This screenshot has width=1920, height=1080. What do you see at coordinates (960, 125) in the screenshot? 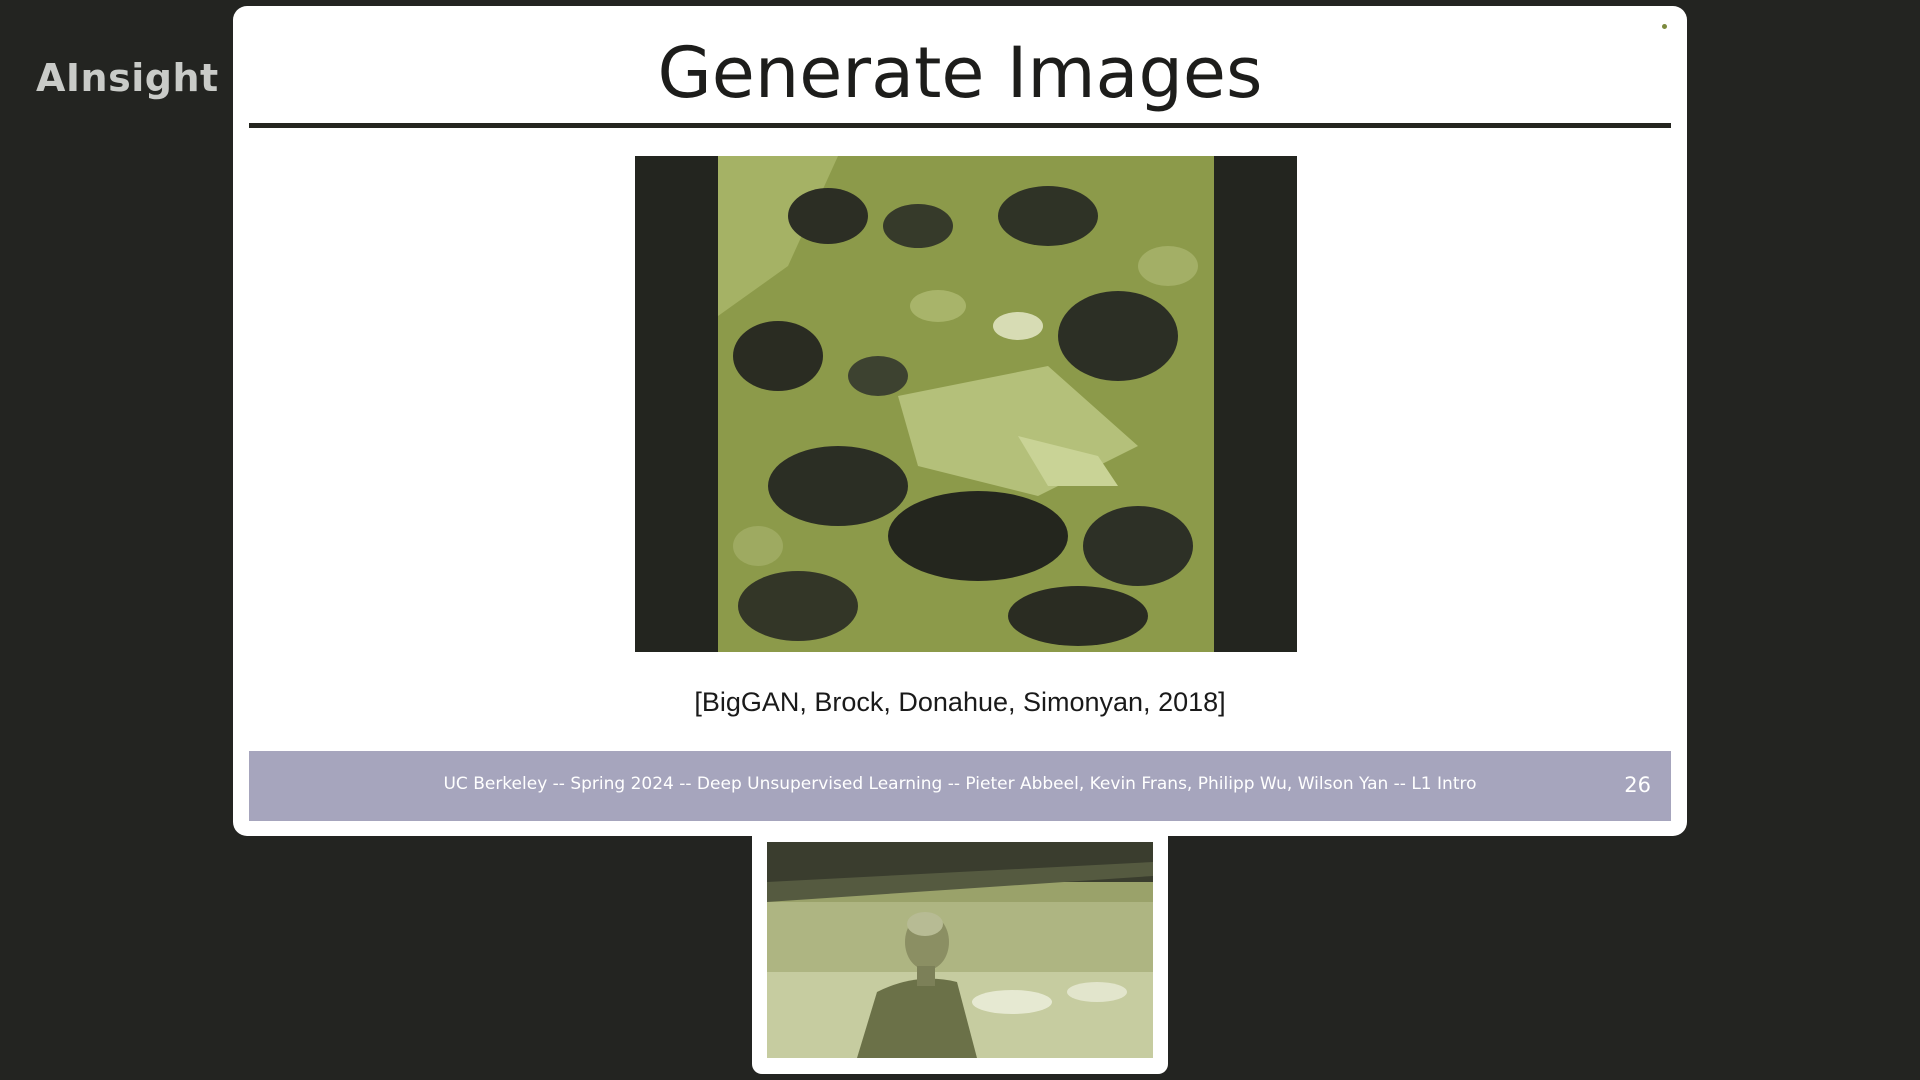
I see `title-divider` at bounding box center [960, 125].